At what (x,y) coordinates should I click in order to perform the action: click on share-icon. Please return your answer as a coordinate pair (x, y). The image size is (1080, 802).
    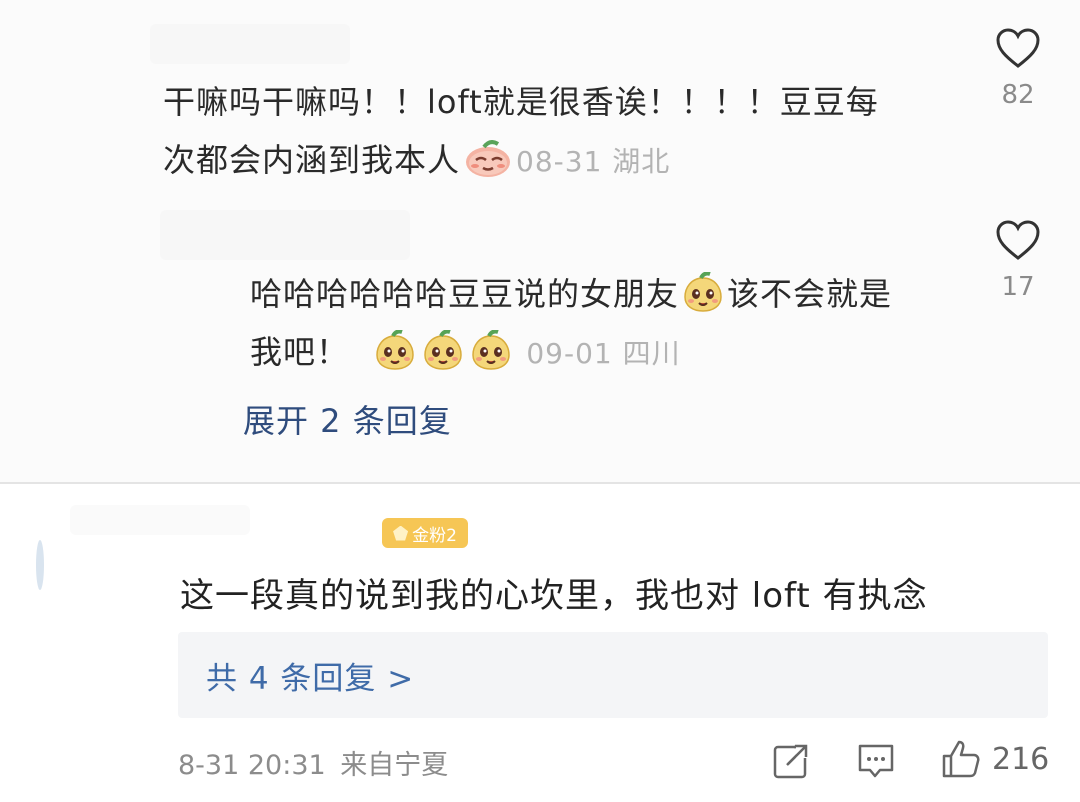
    Looking at the image, I should click on (791, 761).